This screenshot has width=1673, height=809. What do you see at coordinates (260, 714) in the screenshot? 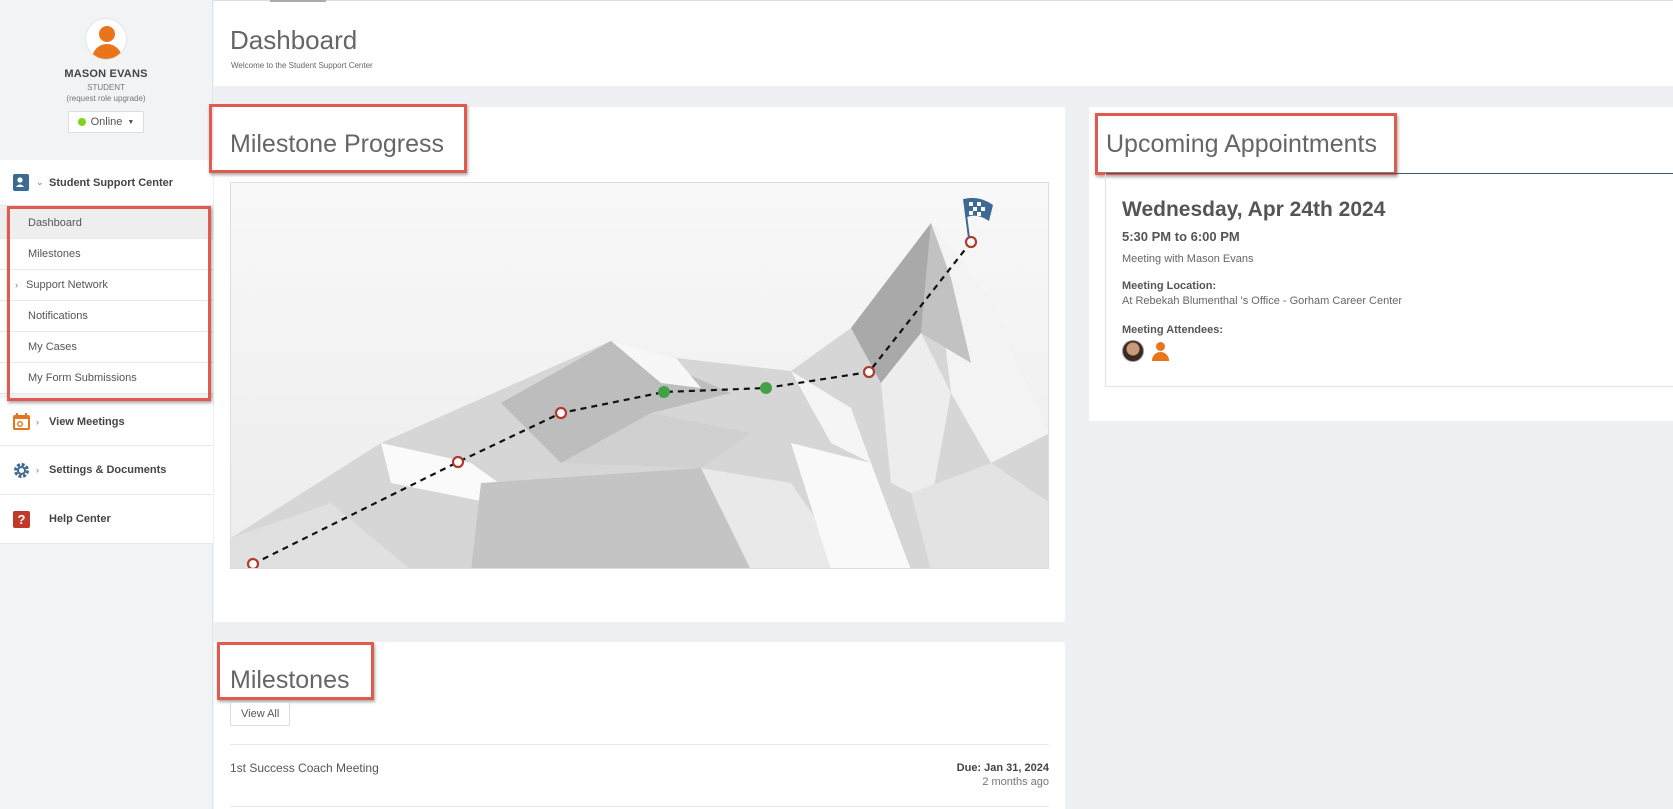
I see `view-all-milestones-button: View All` at bounding box center [260, 714].